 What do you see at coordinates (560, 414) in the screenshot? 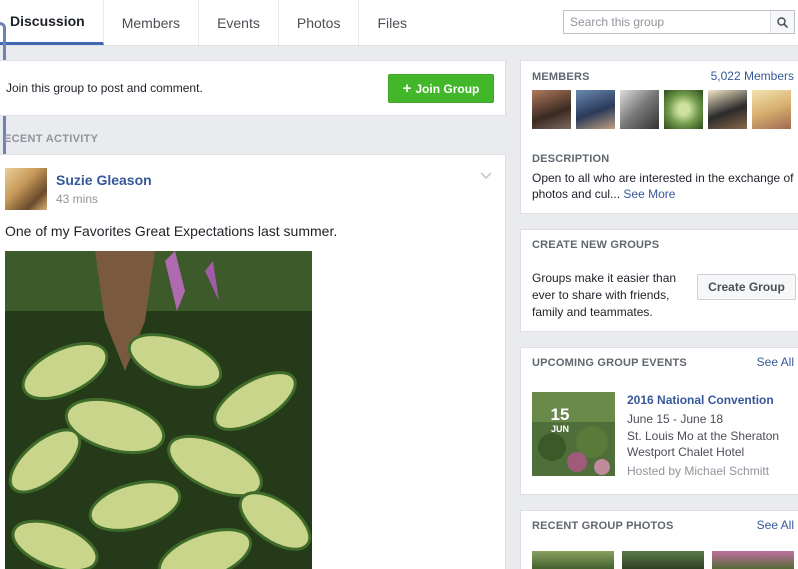
I see `event-day: 15` at bounding box center [560, 414].